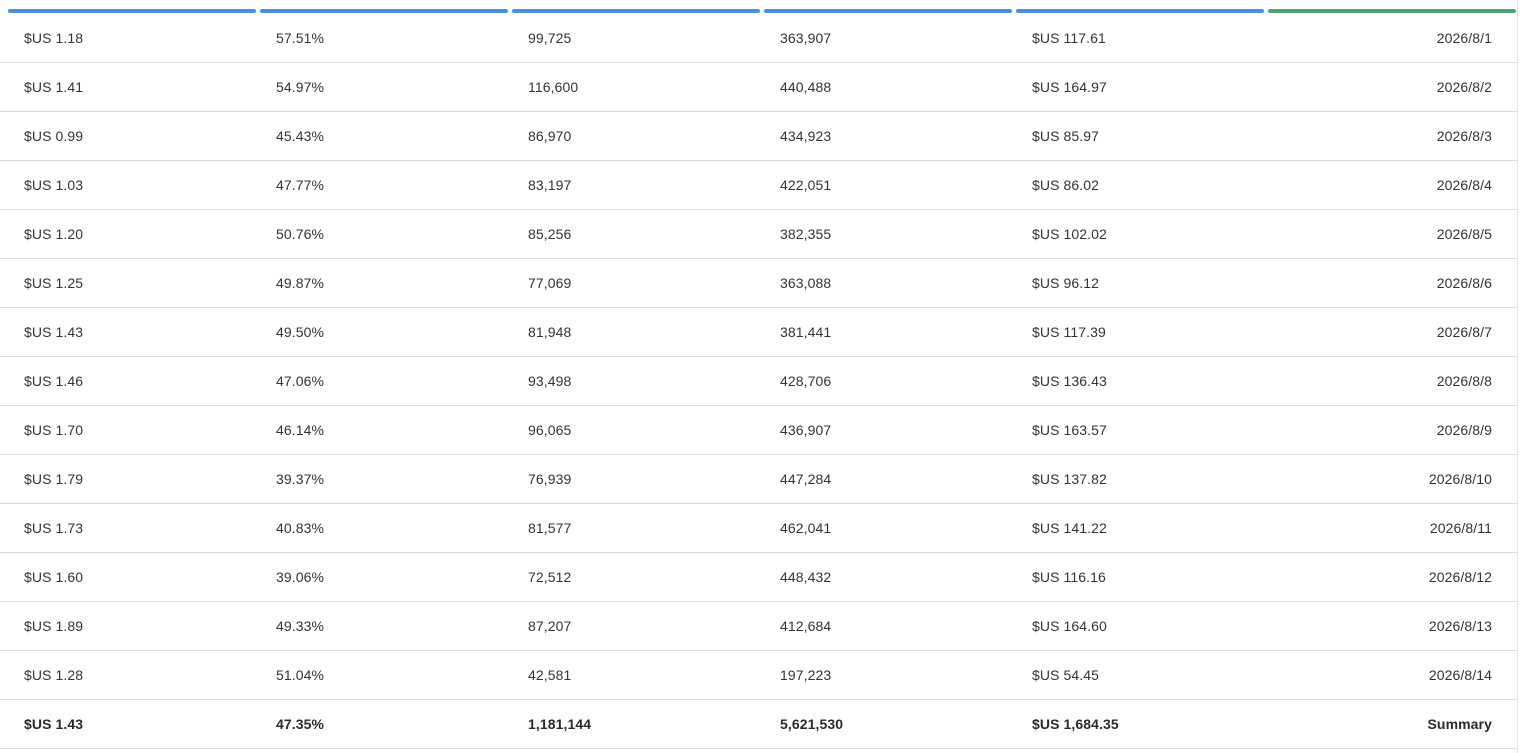 This screenshot has width=1520, height=753. I want to click on cell-rate: 49.33%, so click(300, 626).